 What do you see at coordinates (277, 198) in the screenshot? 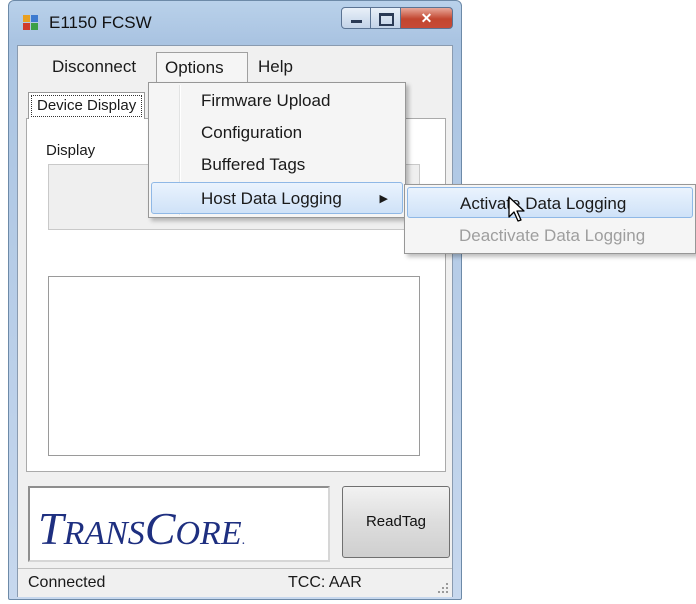
I see `menu-item-host-data-logging: Host Data Logging ▶` at bounding box center [277, 198].